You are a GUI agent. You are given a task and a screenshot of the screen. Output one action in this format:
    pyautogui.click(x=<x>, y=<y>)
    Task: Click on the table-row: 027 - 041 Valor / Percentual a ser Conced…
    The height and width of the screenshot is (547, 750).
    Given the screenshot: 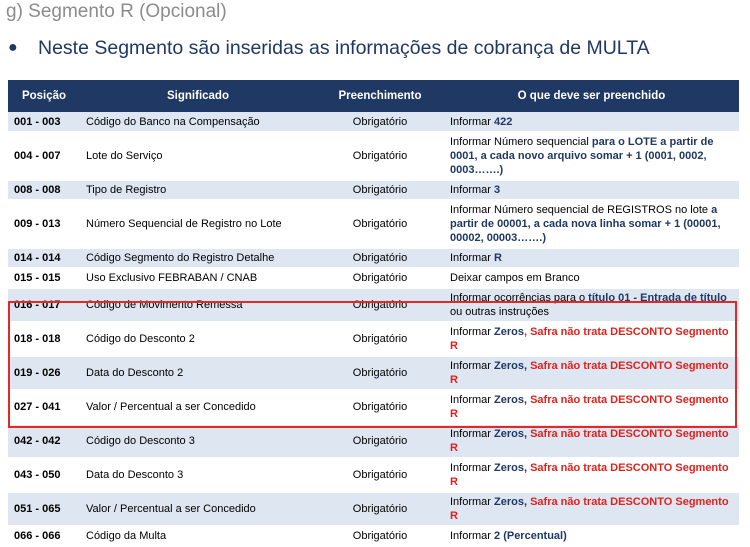 What is the action you would take?
    pyautogui.click(x=373, y=407)
    